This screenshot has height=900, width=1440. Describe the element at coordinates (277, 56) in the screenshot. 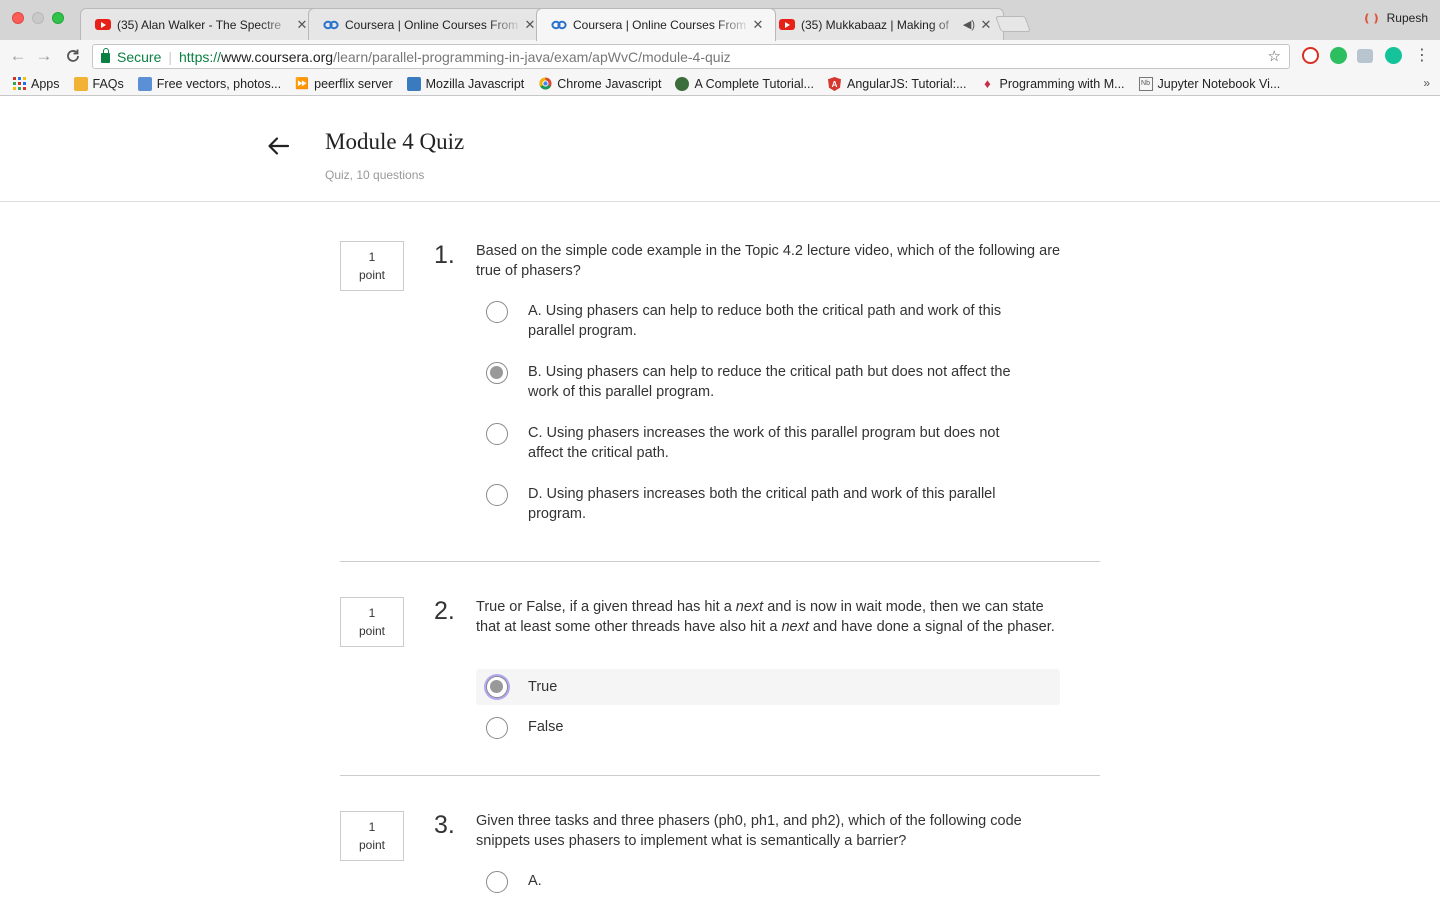

I see `url-host: www.coursera.org` at that location.